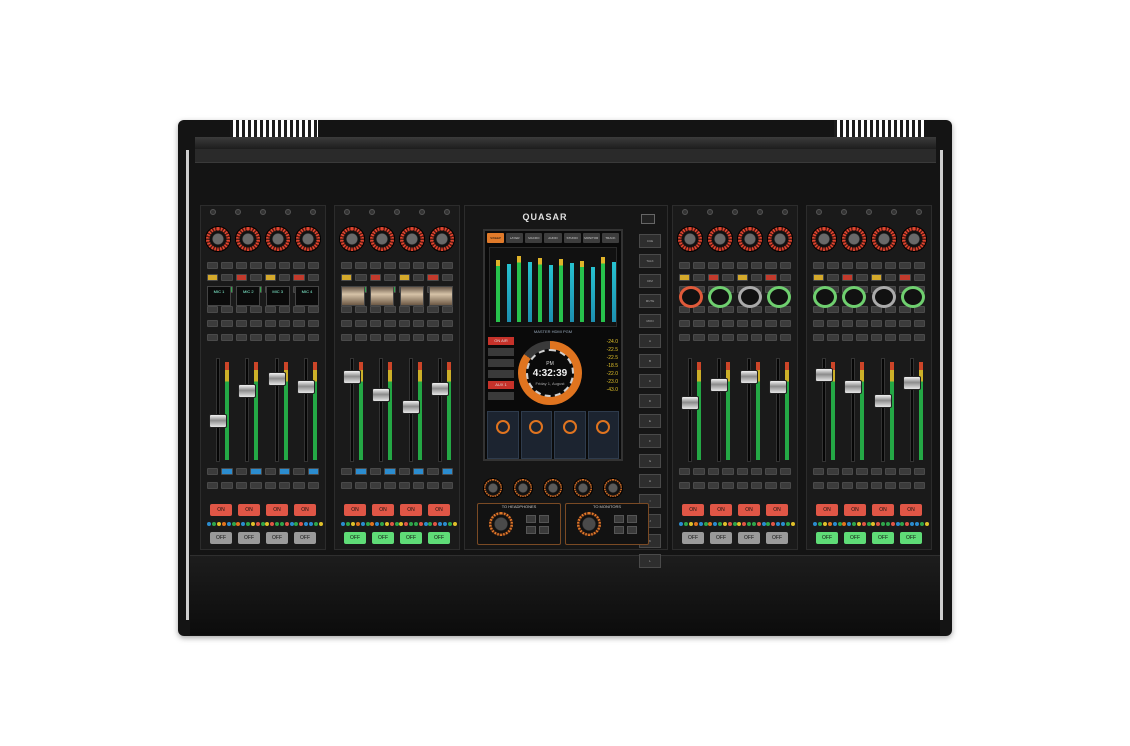 This screenshot has width=1130, height=746. I want to click on master-side-button: E, so click(650, 421).